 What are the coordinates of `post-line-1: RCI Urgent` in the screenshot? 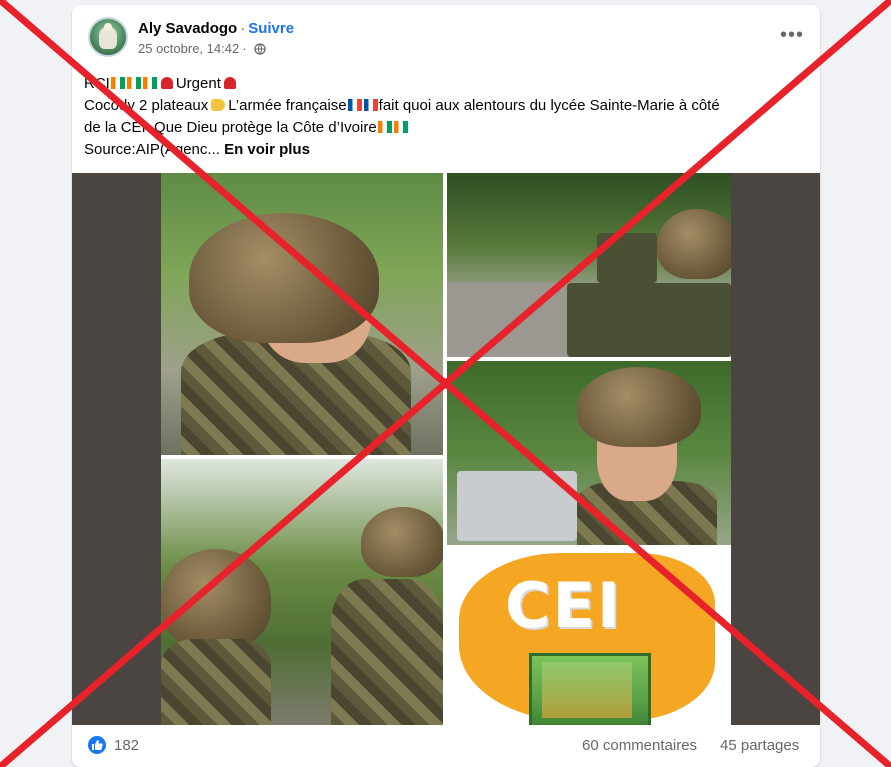 It's located at (446, 84).